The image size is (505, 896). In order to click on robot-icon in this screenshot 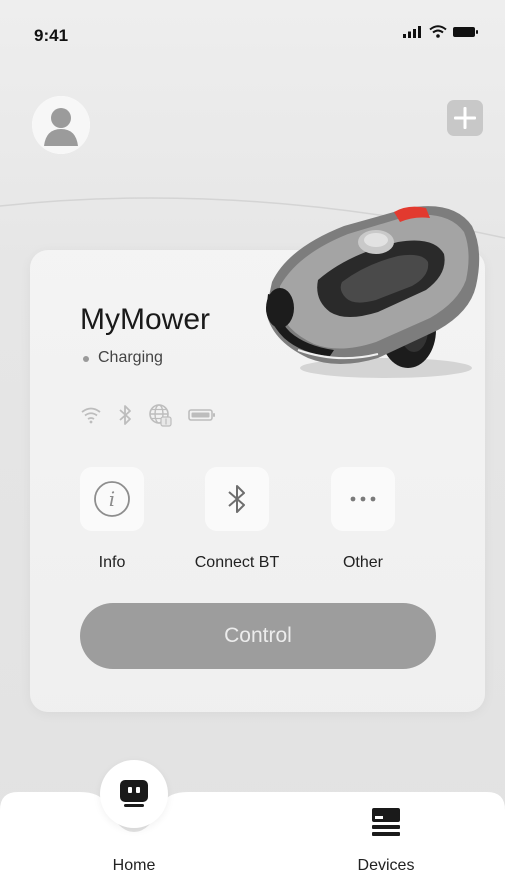, I will do `click(134, 793)`.